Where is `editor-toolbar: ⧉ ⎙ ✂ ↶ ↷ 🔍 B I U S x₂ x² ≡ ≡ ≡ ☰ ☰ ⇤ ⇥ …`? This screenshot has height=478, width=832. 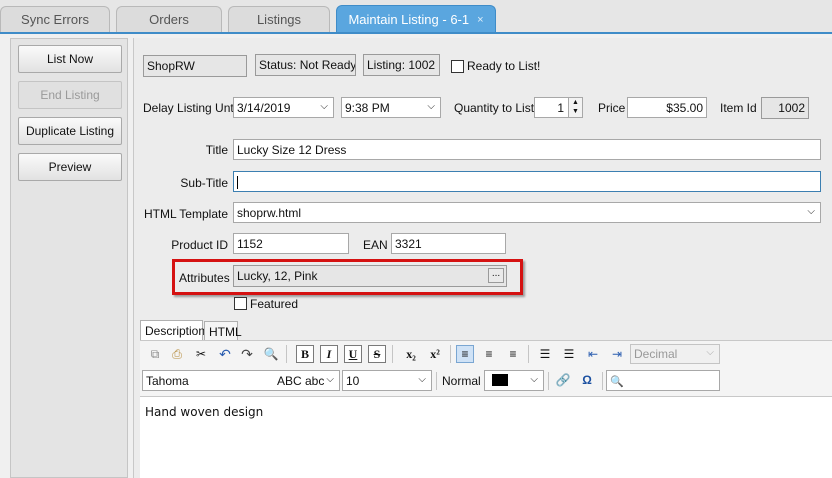 editor-toolbar: ⧉ ⎙ ✂ ↶ ↷ 🔍 B I U S x₂ x² ≡ ≡ ≡ ☰ ☰ ⇤ ⇥ … is located at coordinates (486, 368).